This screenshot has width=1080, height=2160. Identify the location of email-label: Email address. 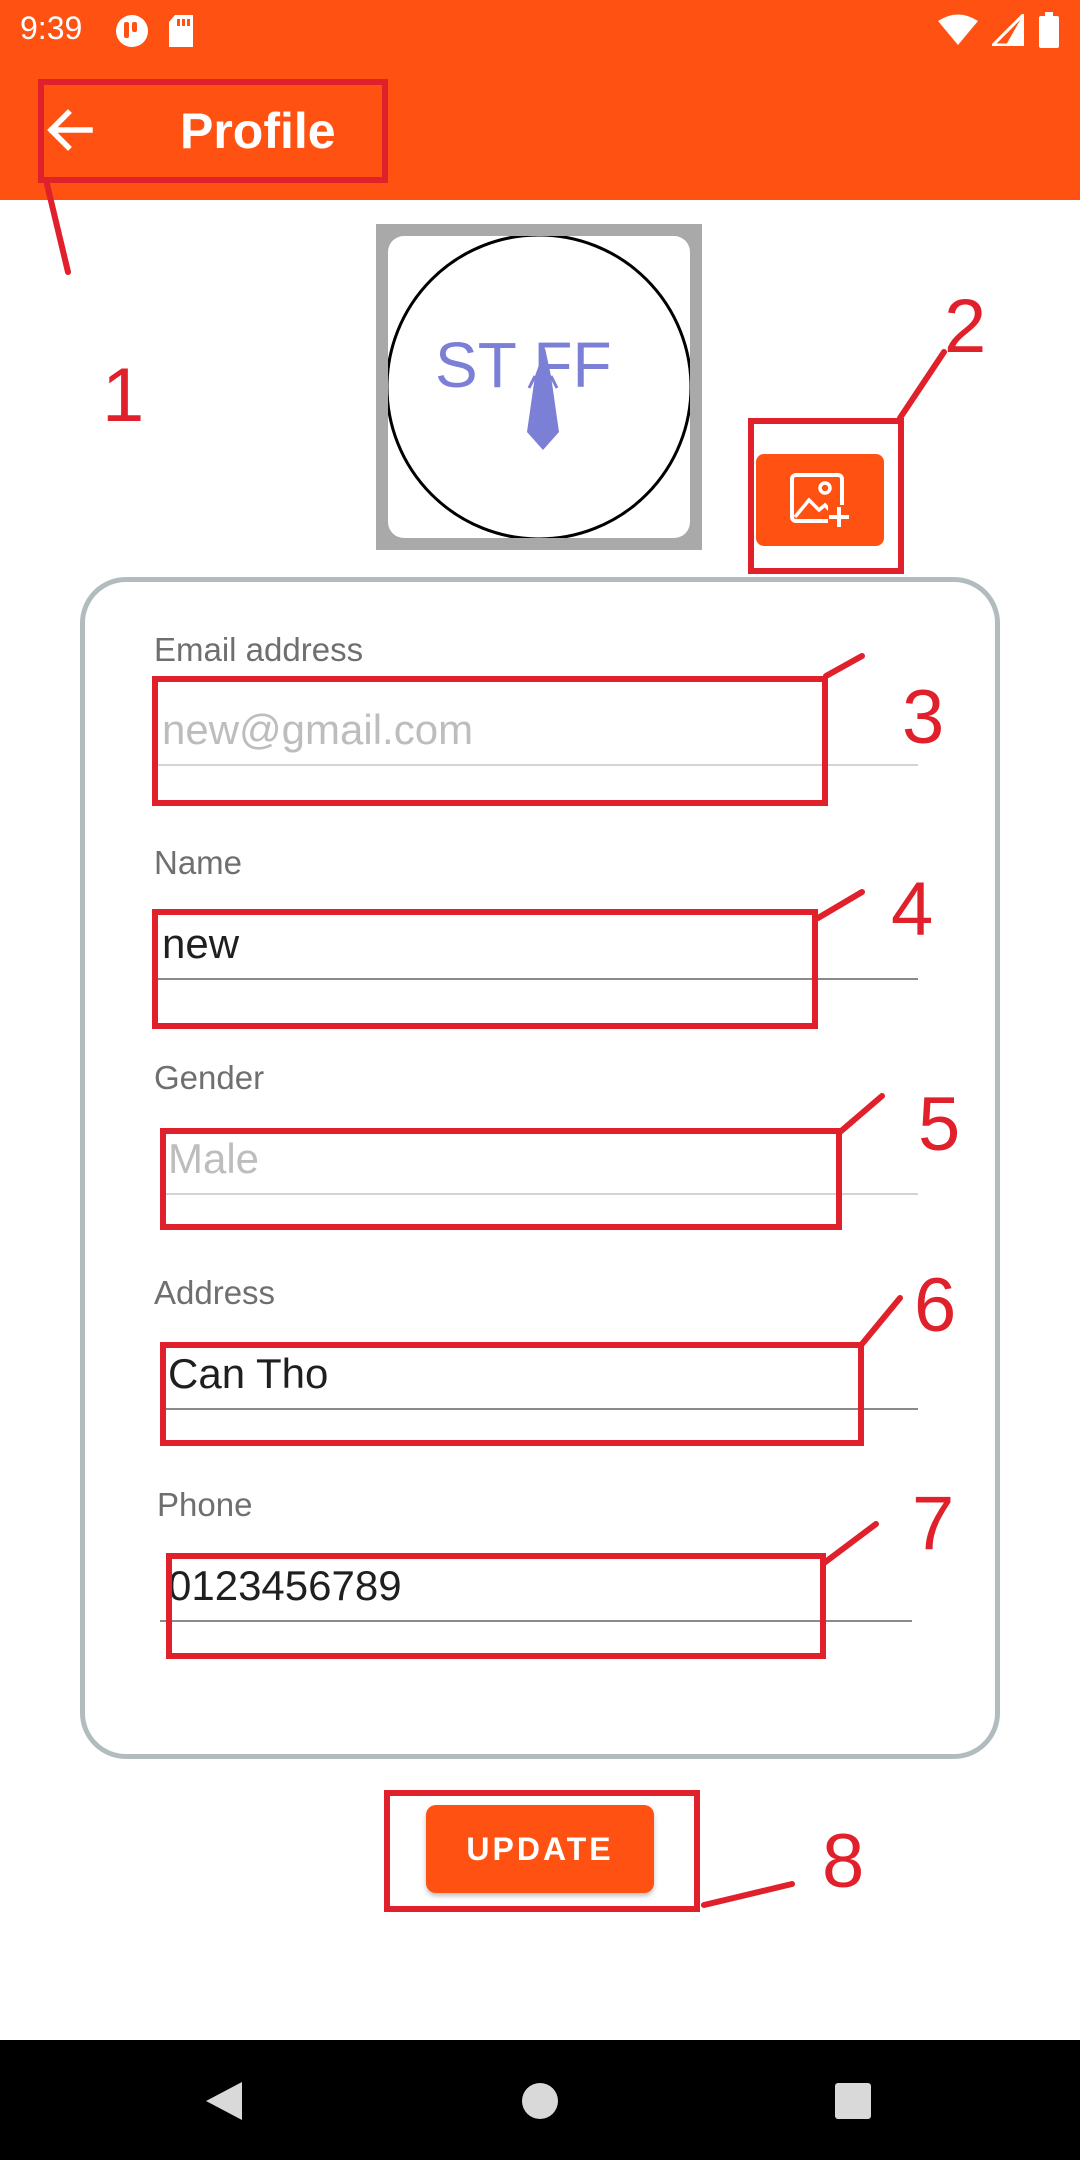
(259, 649).